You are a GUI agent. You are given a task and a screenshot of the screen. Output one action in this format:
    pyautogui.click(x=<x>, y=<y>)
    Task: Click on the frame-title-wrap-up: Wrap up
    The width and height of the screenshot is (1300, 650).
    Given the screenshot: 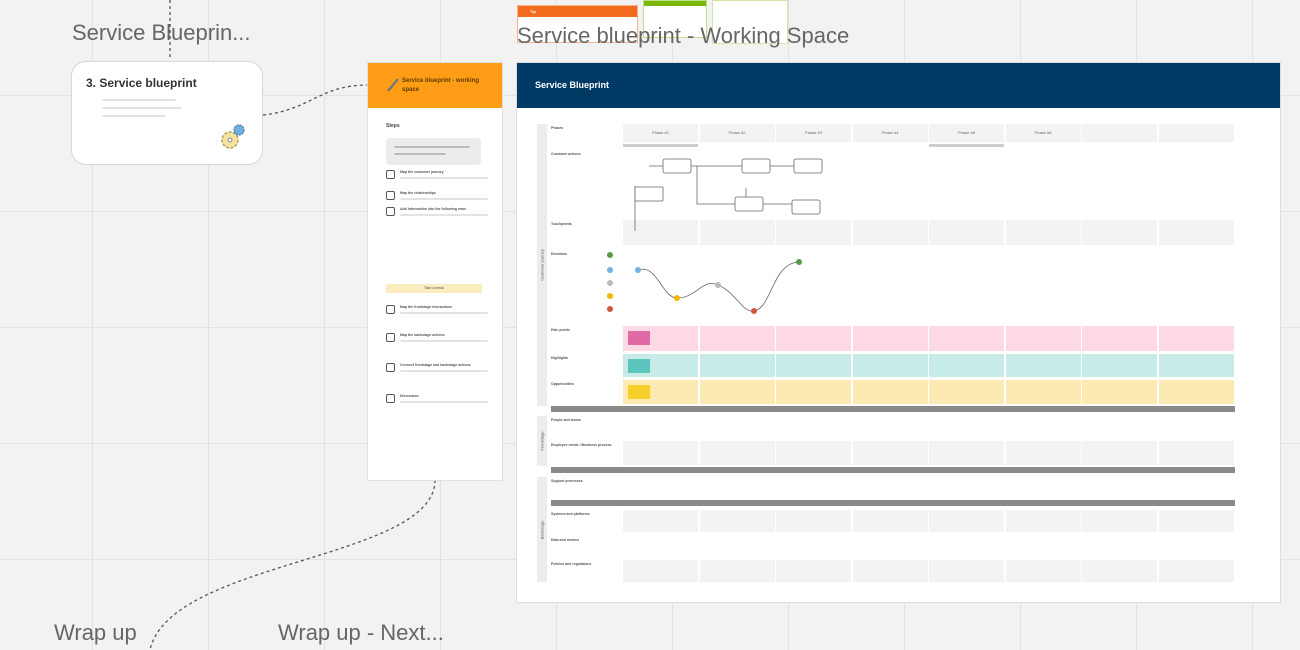 What is the action you would take?
    pyautogui.click(x=95, y=633)
    